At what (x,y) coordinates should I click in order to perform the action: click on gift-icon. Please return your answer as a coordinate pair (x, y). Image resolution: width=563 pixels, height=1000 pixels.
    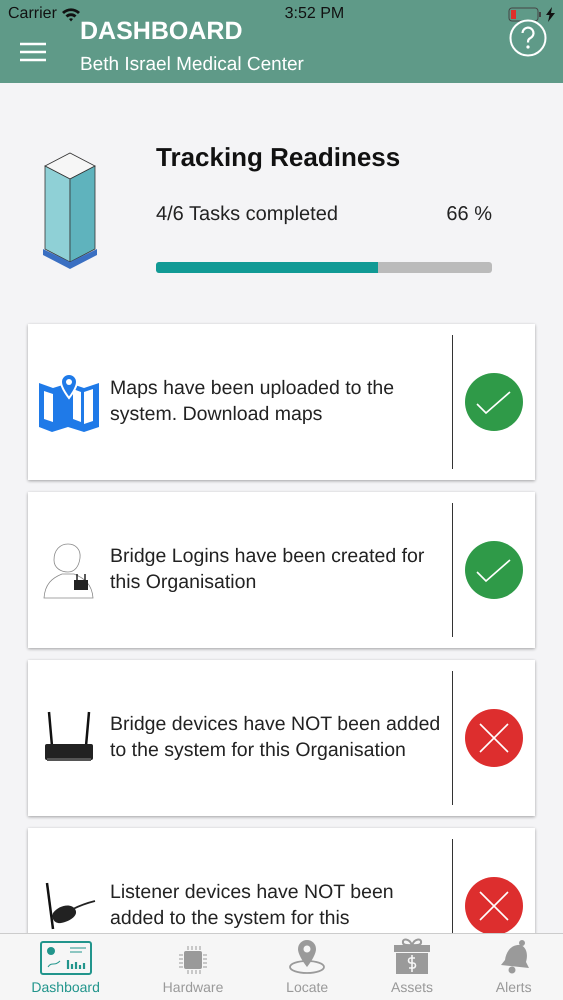
    Looking at the image, I should click on (411, 955).